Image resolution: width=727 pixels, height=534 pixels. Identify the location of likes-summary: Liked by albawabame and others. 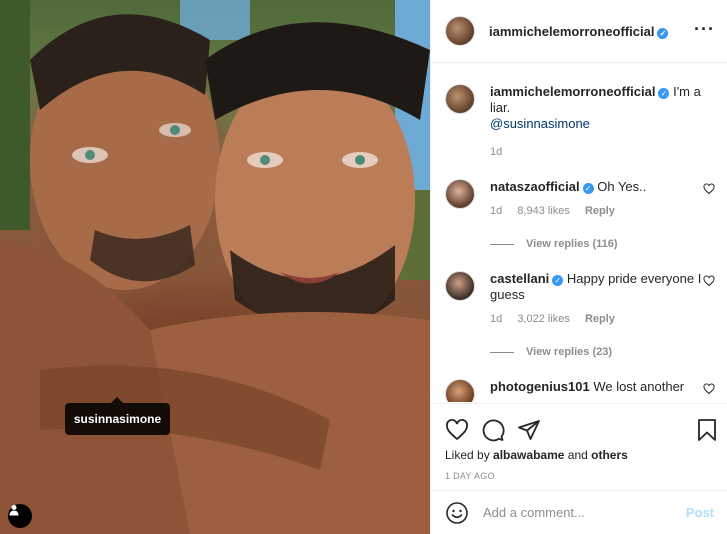
(536, 455).